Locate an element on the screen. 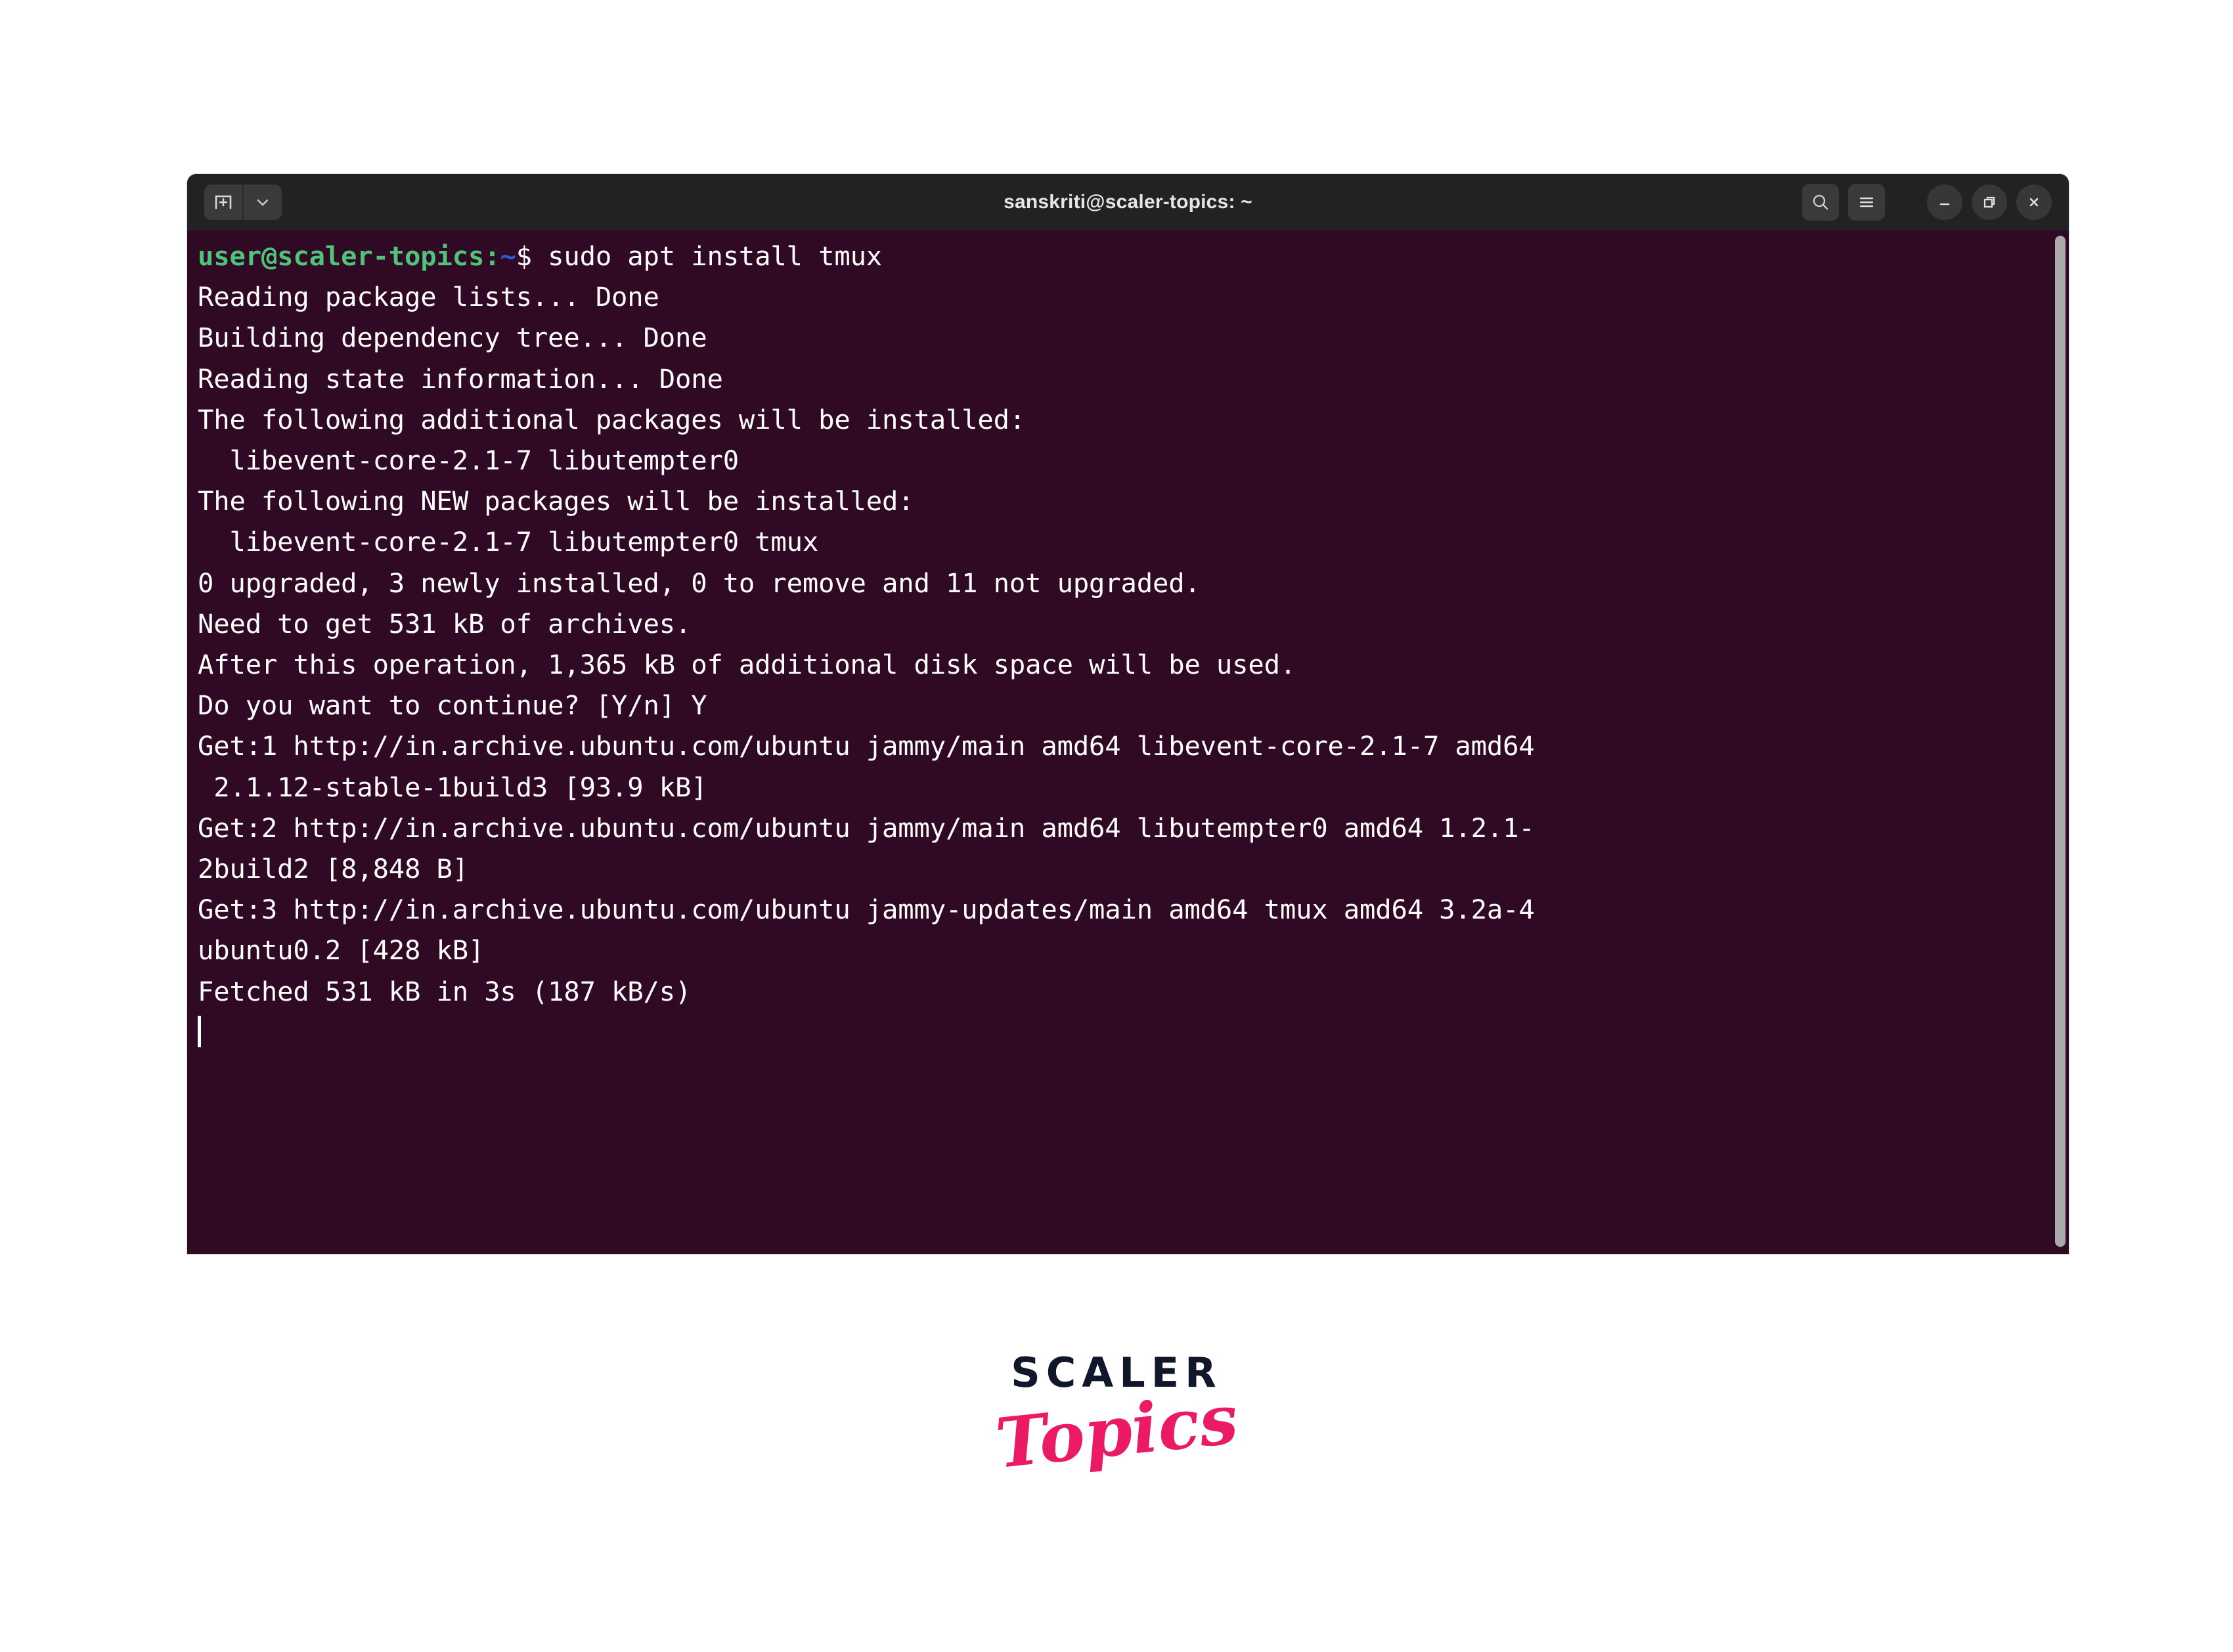 Image resolution: width=2233 pixels, height=1652 pixels. terminal-output-line: Need to get 531 kB of archives. is located at coordinates (445, 623).